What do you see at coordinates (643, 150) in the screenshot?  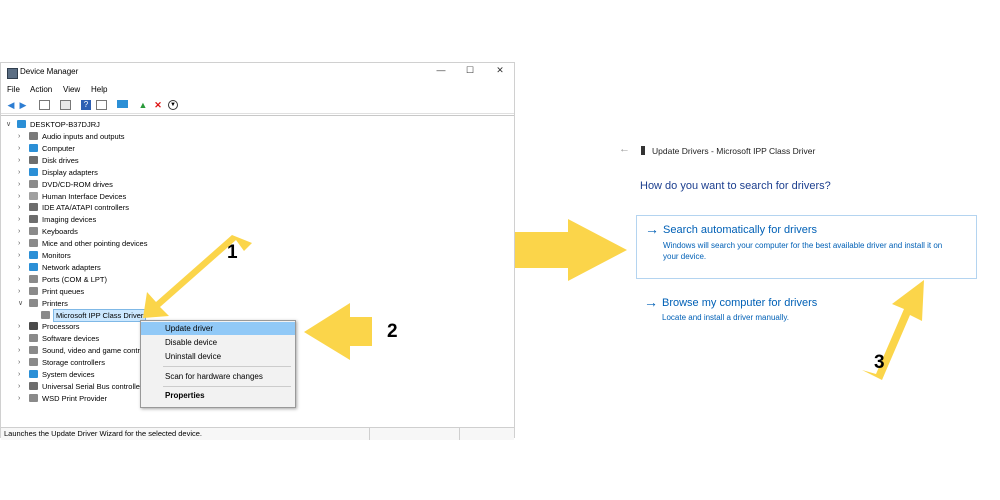 I see `printer-device-icon` at bounding box center [643, 150].